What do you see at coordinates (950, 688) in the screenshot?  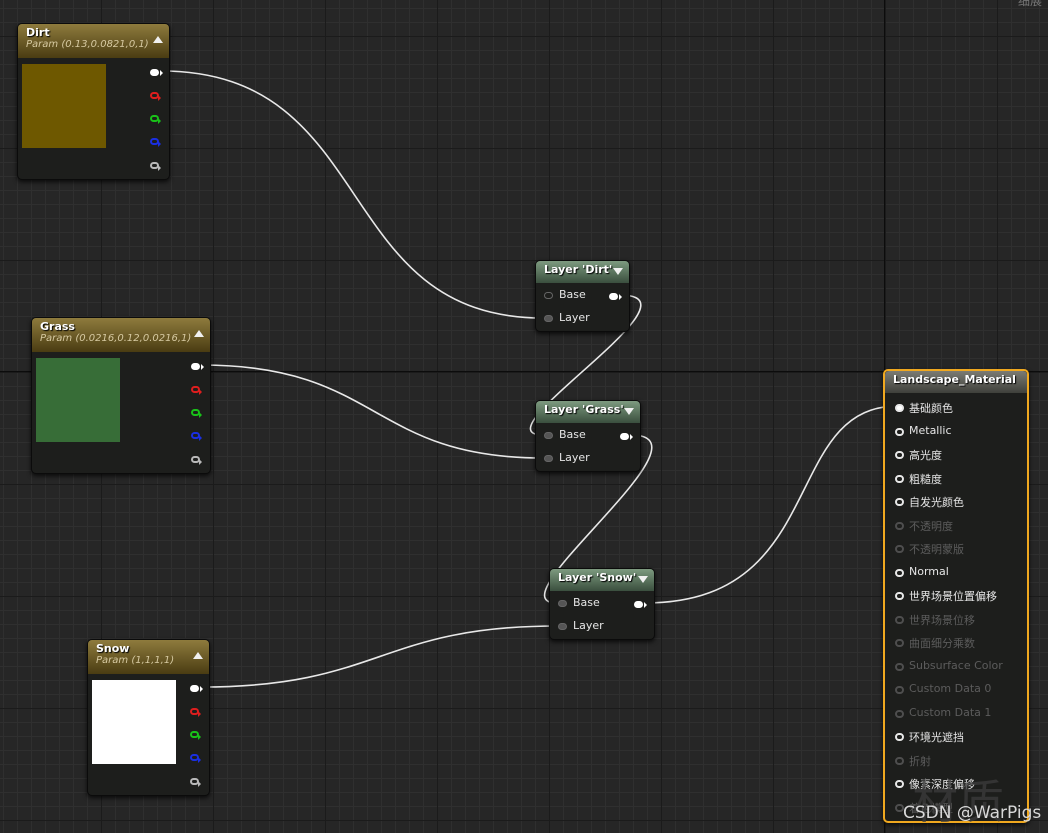 I see `material-input-label: Custom Data 0` at bounding box center [950, 688].